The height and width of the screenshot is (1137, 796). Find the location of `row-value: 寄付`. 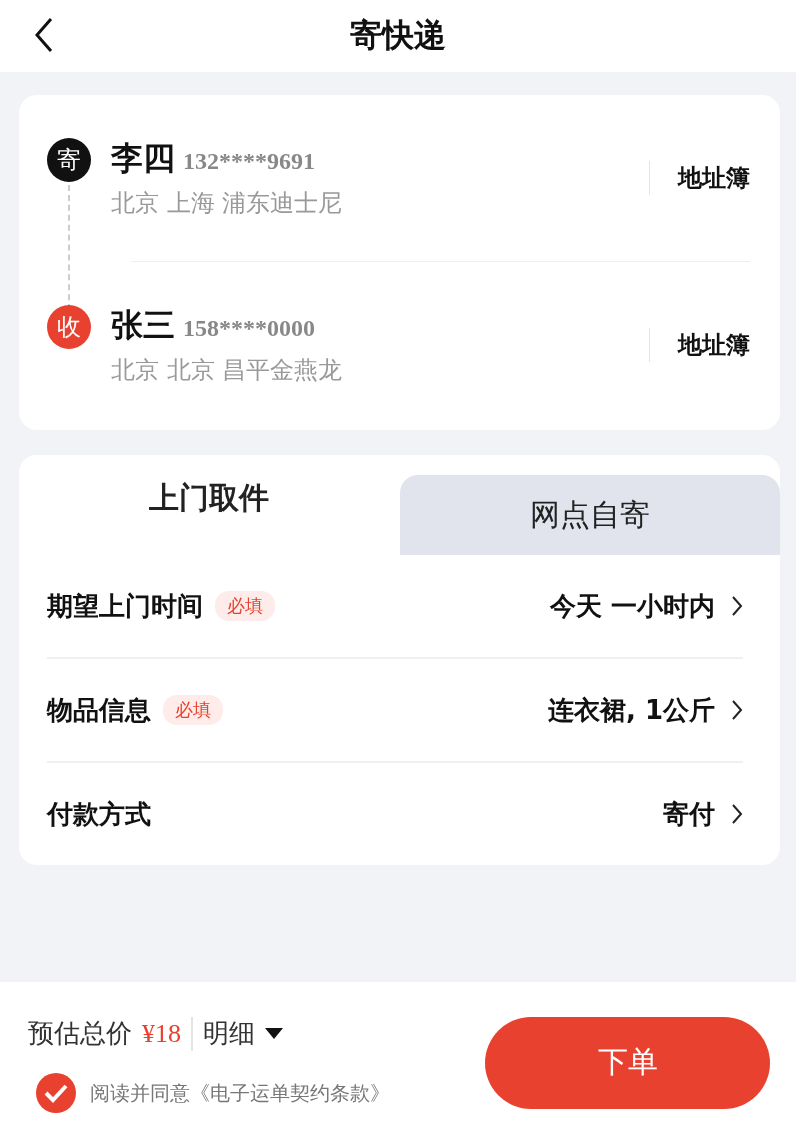

row-value: 寄付 is located at coordinates (689, 814).